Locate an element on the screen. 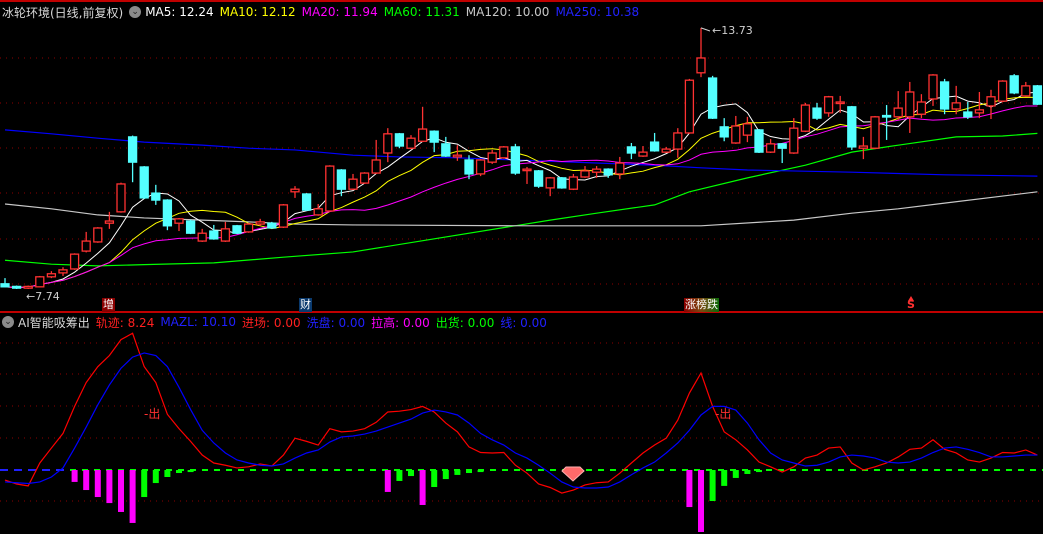  low-price-label: ←7.74 is located at coordinates (43, 296).